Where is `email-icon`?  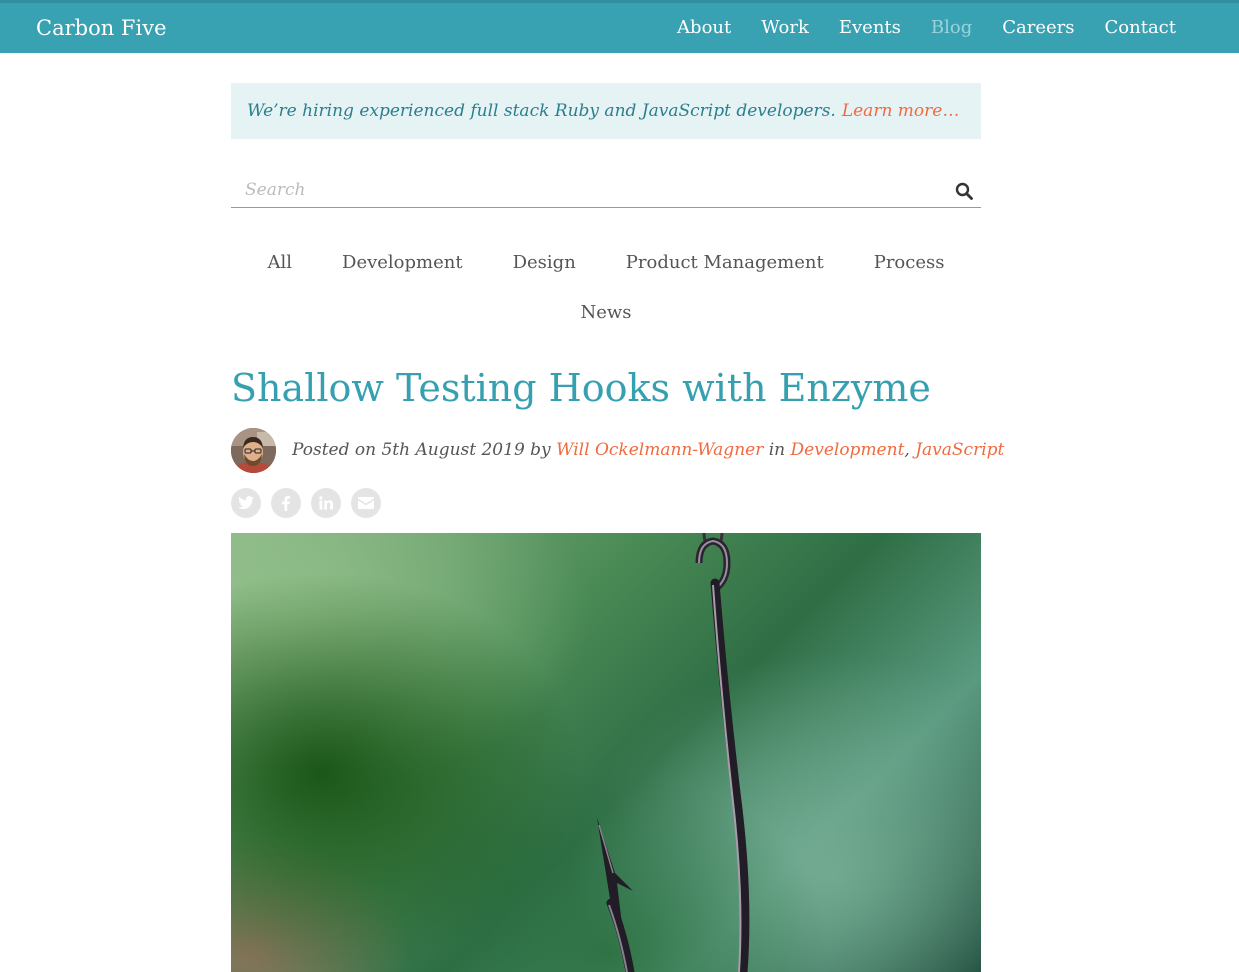 email-icon is located at coordinates (366, 503).